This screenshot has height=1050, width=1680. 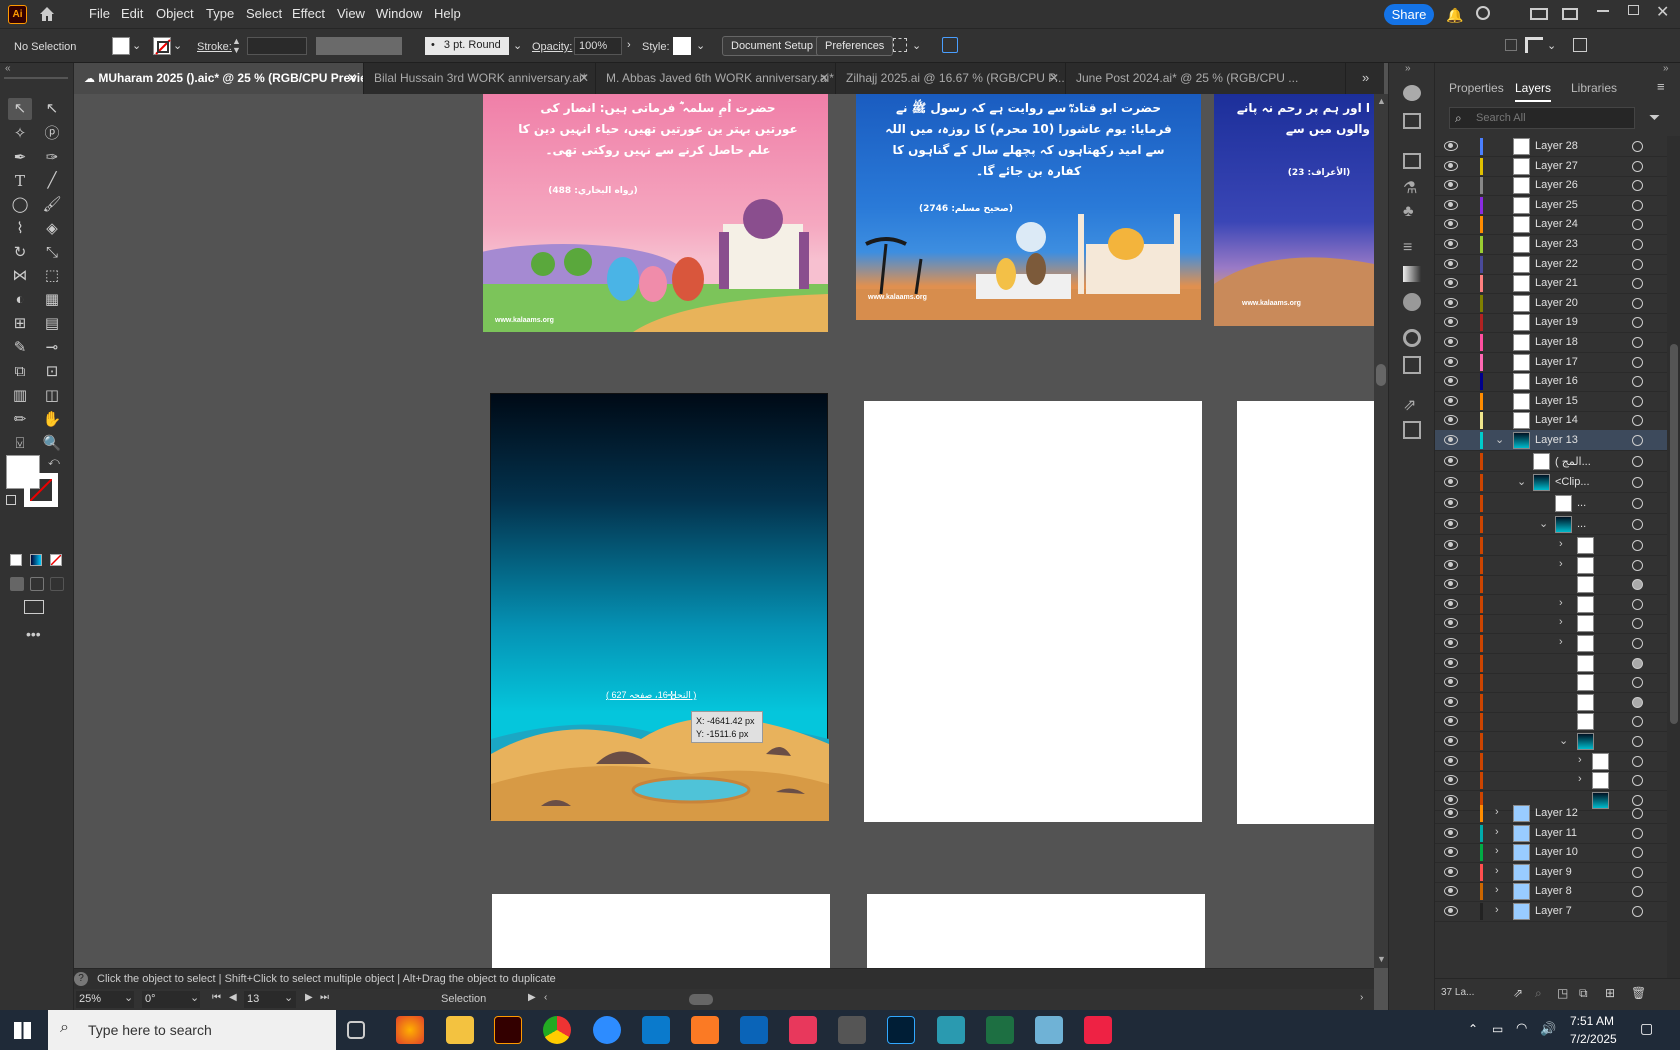 I want to click on close-window-icon: ✕, so click(x=1662, y=12).